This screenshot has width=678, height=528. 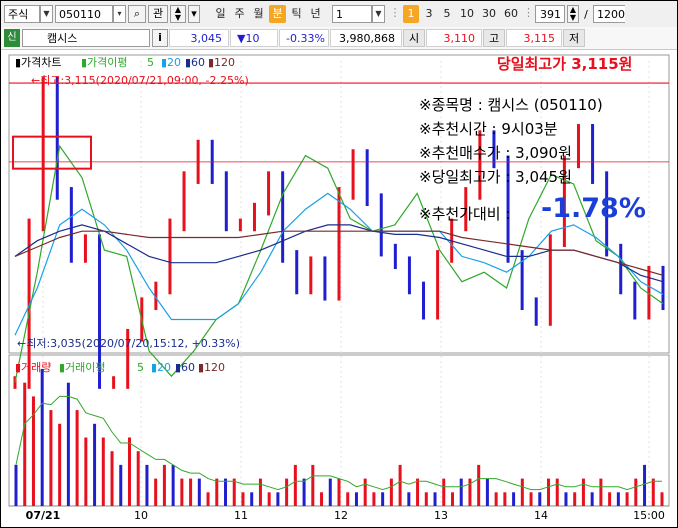 I want to click on gwan-button: 관, so click(x=158, y=14).